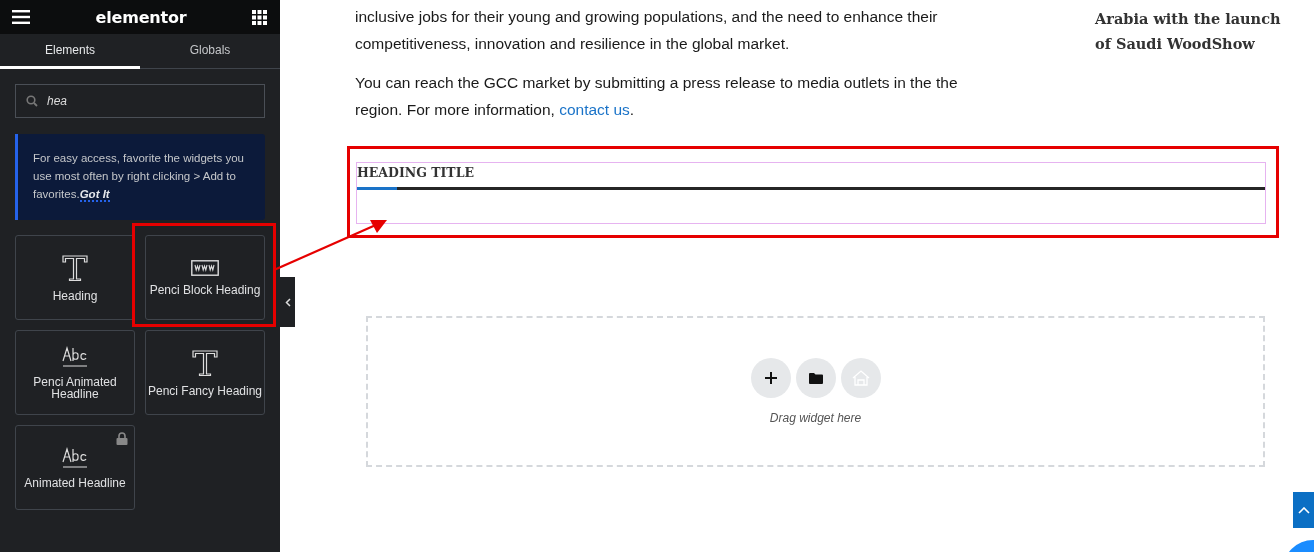 The image size is (1314, 552). I want to click on widget-card: Animated Headline, so click(75, 467).